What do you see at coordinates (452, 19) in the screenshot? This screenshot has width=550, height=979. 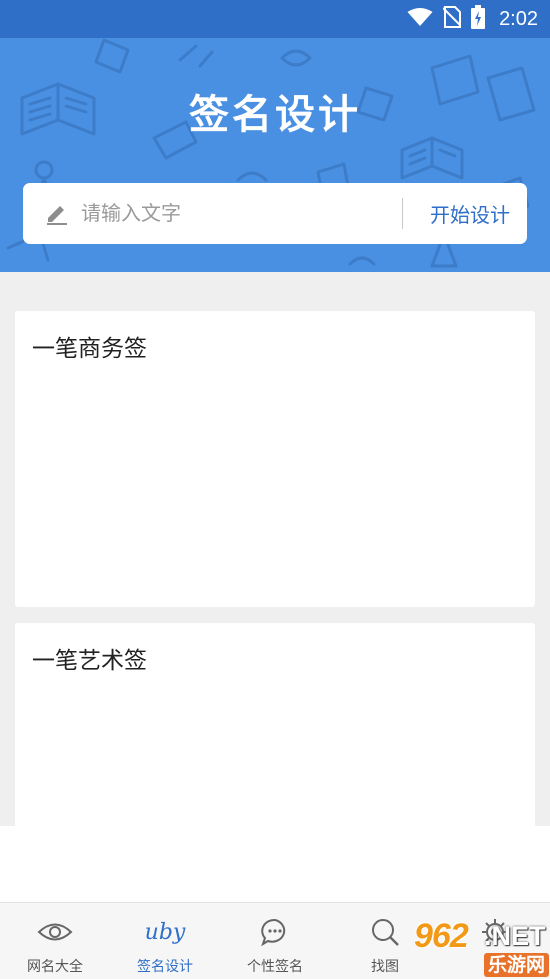 I see `no-sim-icon` at bounding box center [452, 19].